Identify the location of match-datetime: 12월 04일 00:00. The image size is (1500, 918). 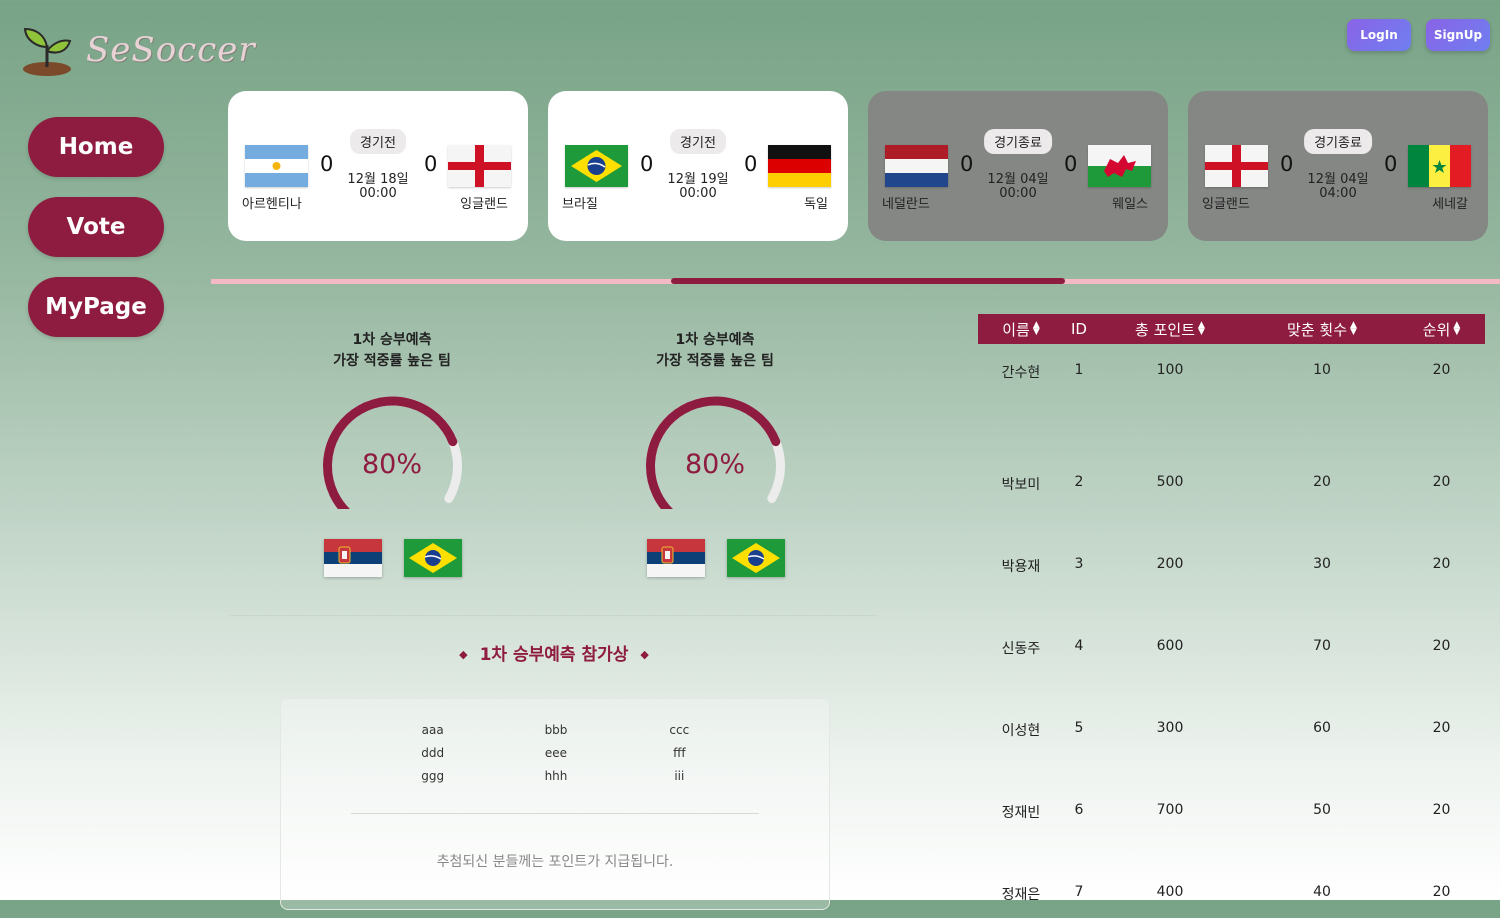
(1017, 187).